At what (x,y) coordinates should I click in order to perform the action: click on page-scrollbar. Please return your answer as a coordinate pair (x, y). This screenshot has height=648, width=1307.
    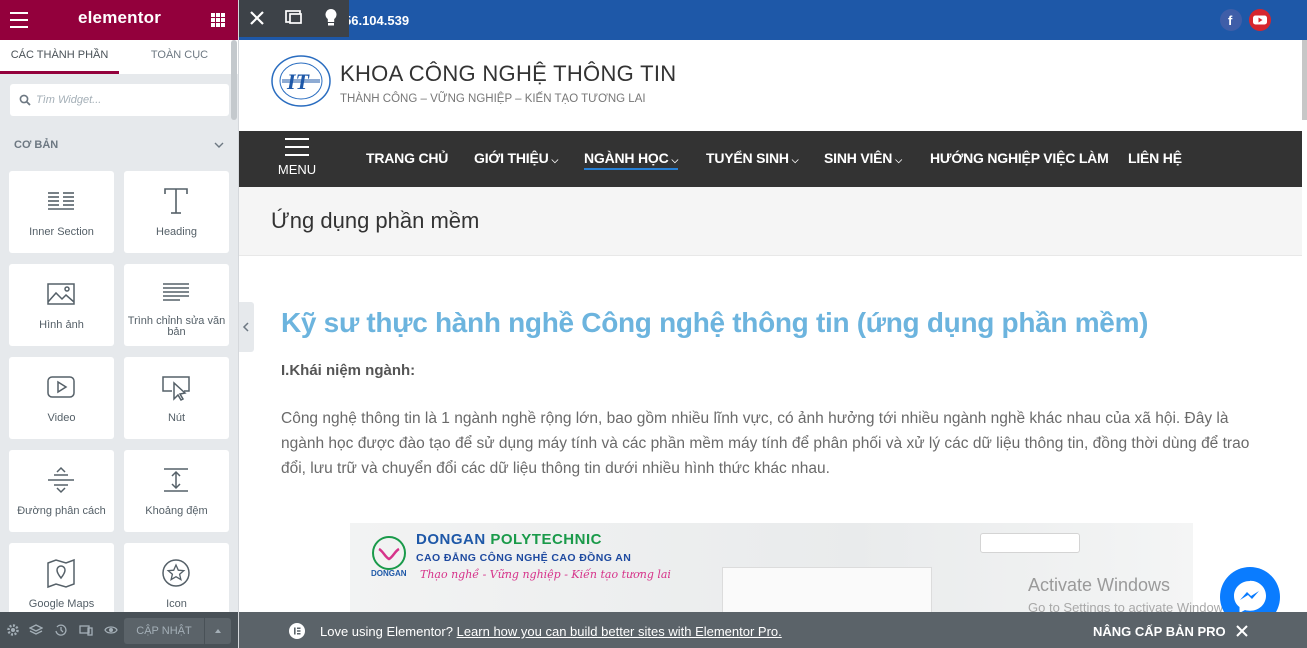
    Looking at the image, I should click on (1304, 80).